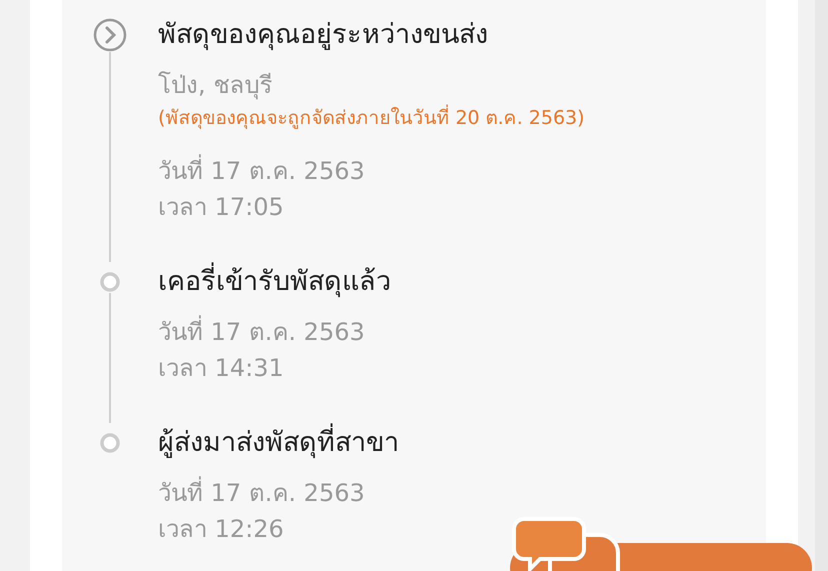  Describe the element at coordinates (216, 86) in the screenshot. I see `location-text: โป่ง, ชลบุรี` at that location.